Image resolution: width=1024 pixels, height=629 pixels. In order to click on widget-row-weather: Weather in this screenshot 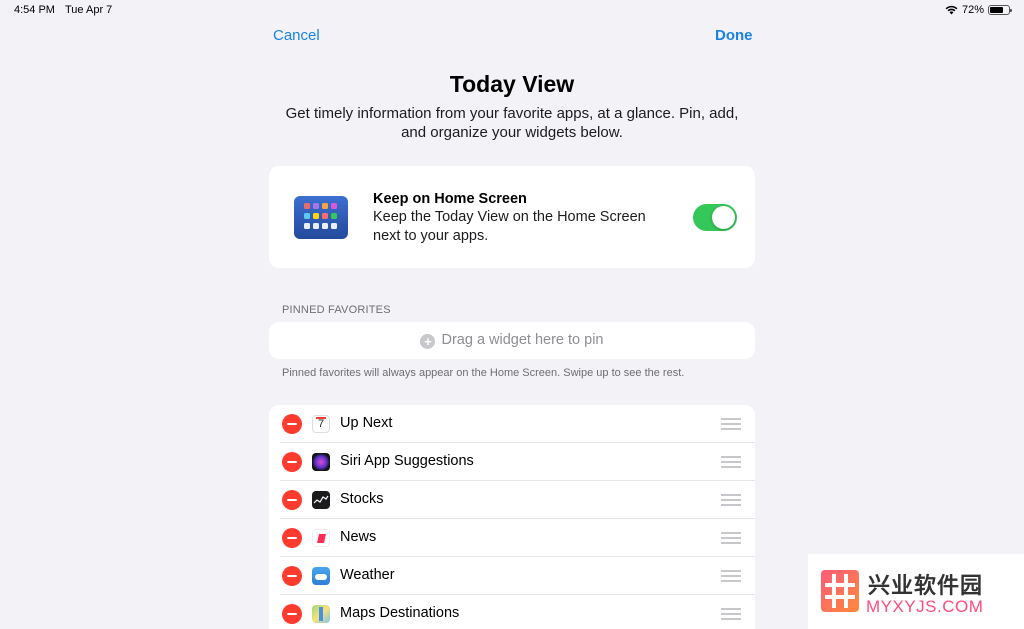, I will do `click(512, 576)`.